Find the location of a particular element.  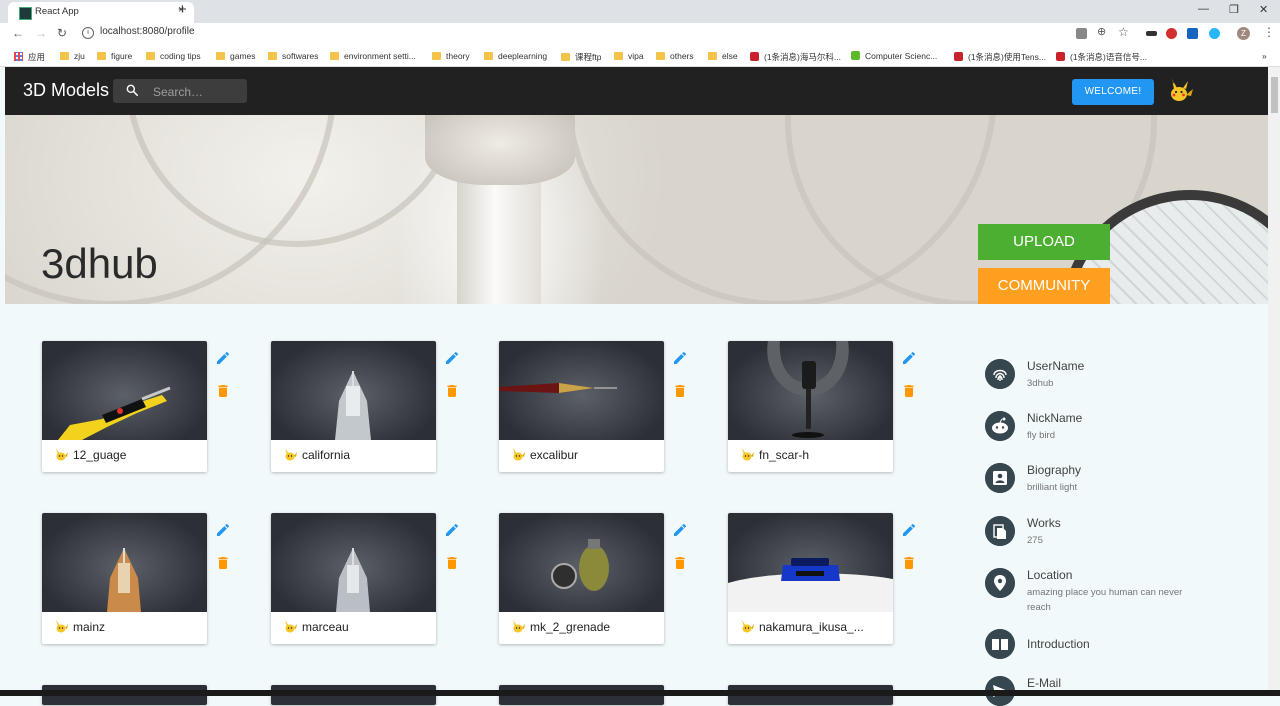

profile-row-title: NickName is located at coordinates (1055, 418).